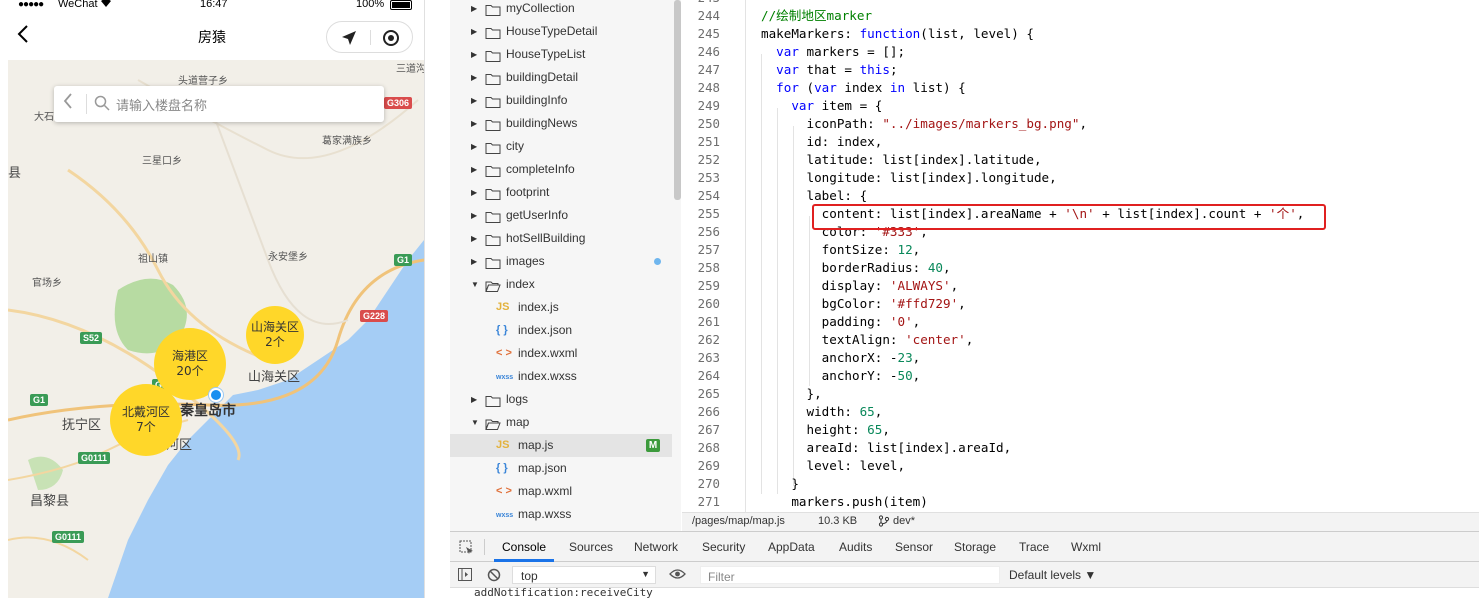  I want to click on json-file-icon: { }, so click(502, 330).